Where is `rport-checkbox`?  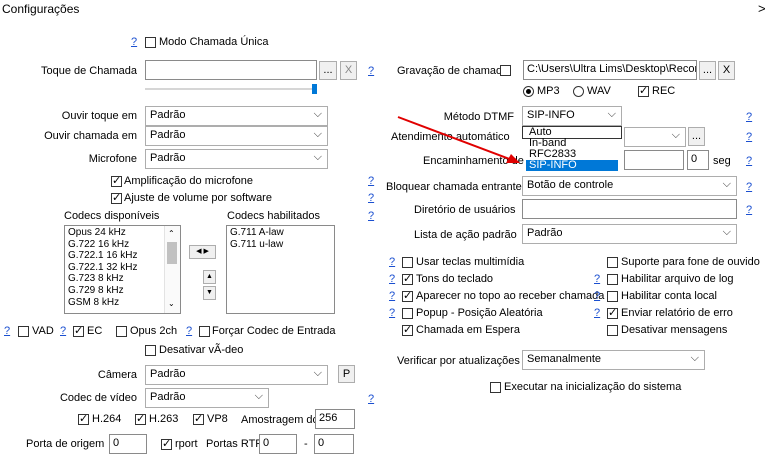
rport-checkbox is located at coordinates (166, 443).